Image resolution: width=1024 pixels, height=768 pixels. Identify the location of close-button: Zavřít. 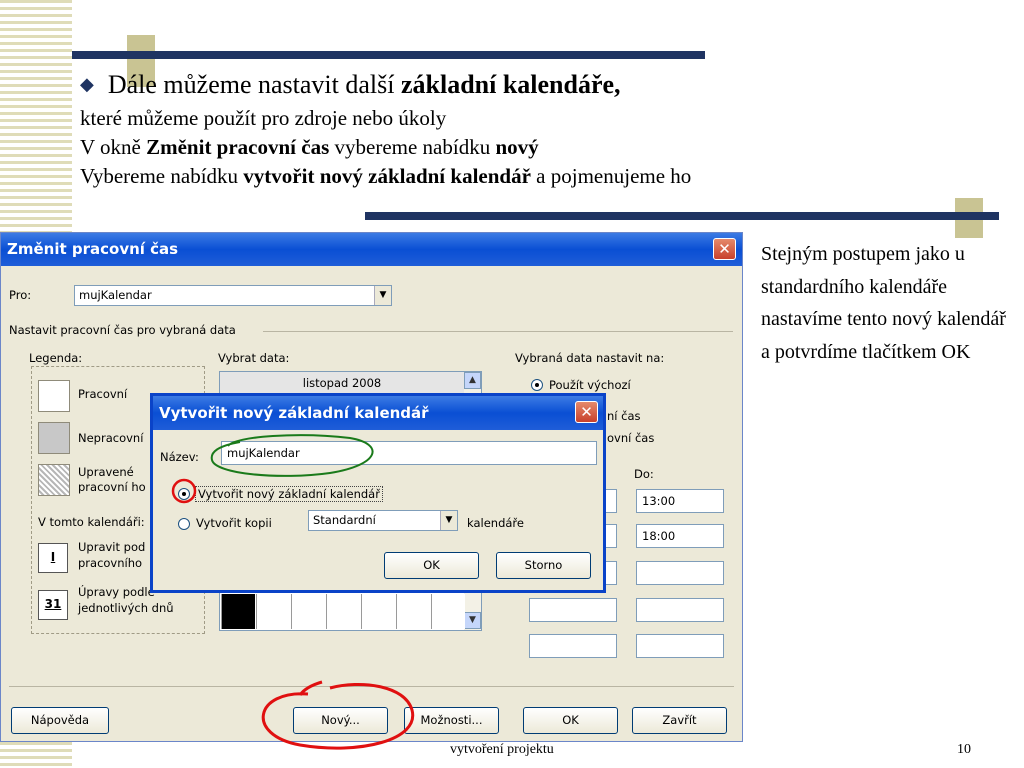
(679, 720).